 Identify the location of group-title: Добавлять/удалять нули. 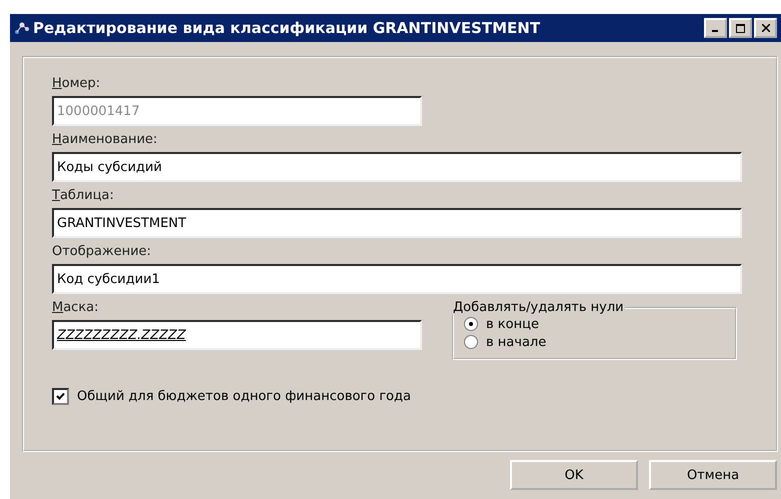
(538, 307).